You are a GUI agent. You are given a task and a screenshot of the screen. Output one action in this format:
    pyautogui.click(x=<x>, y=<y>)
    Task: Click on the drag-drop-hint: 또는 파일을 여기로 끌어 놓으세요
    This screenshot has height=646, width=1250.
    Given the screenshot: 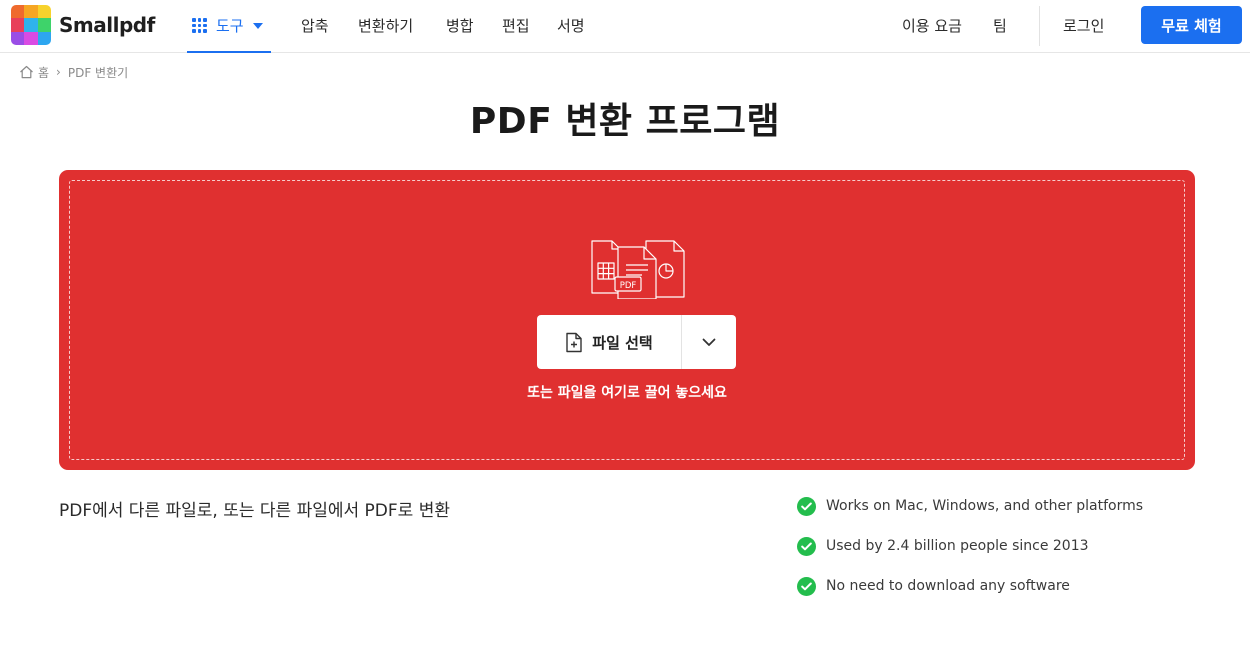 What is the action you would take?
    pyautogui.click(x=627, y=393)
    